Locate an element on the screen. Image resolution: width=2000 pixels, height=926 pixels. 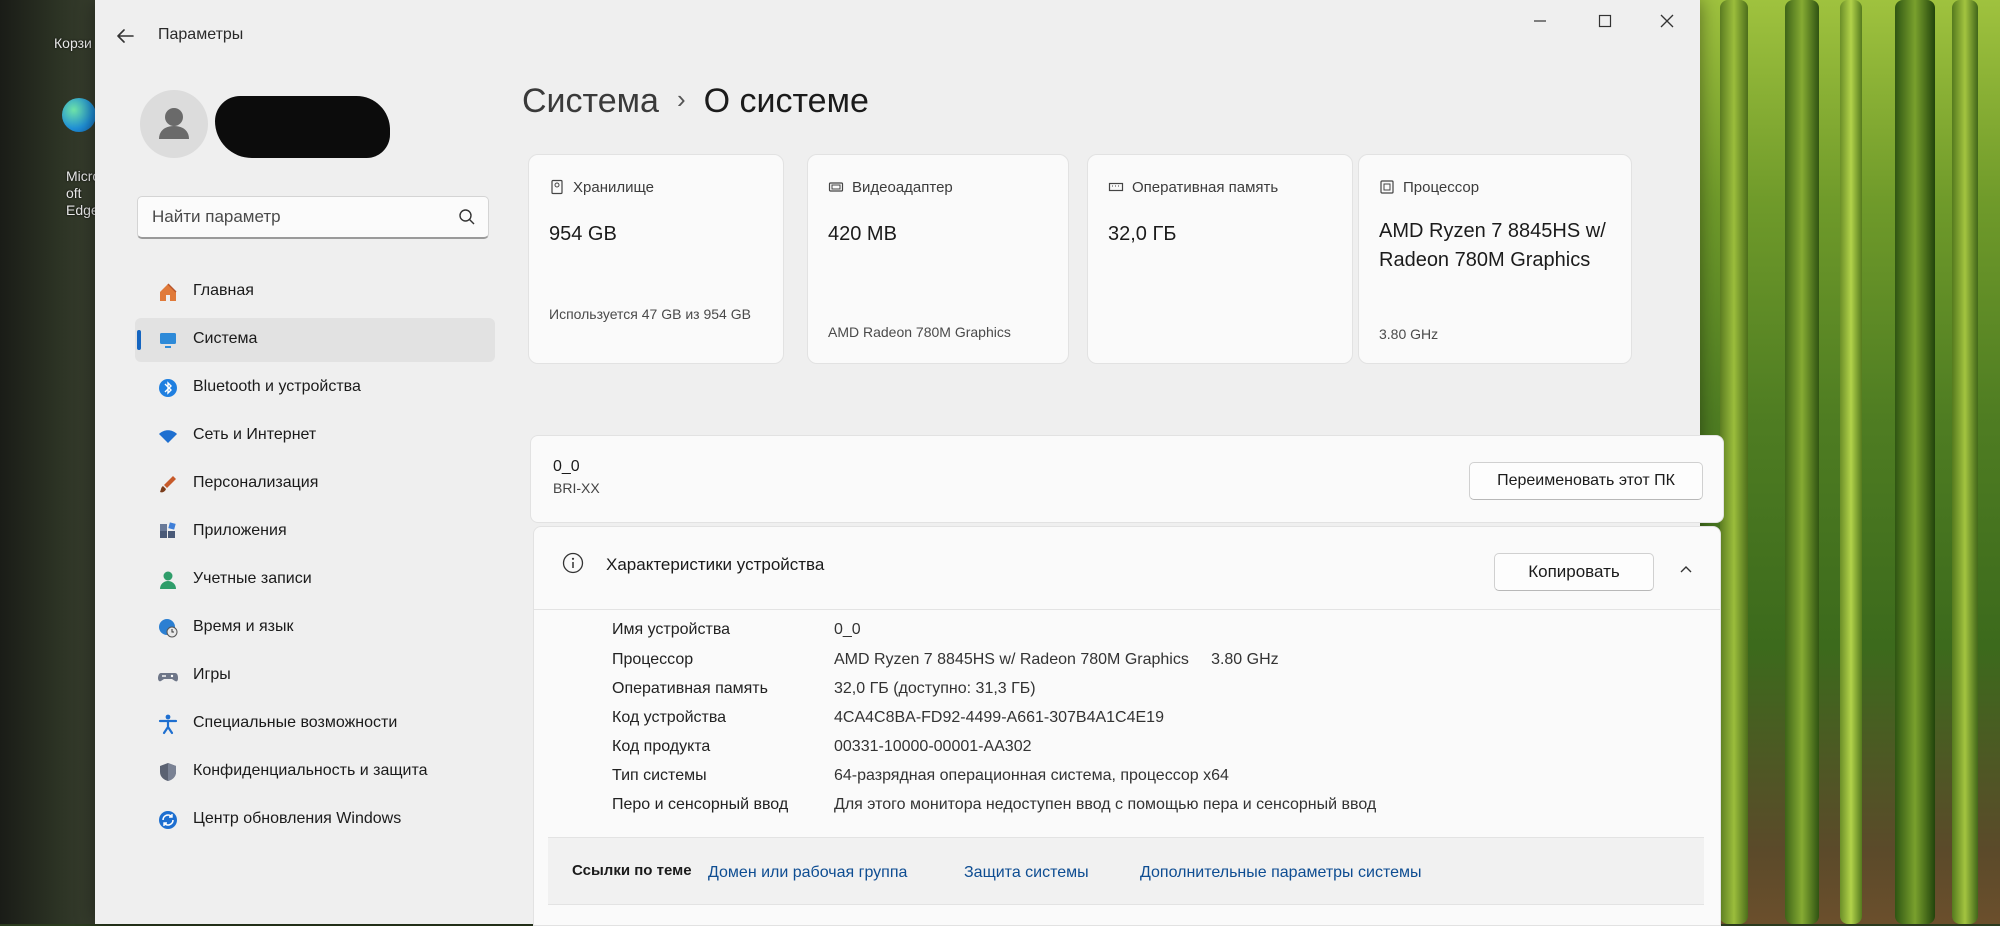
spec-value: 0_0 is located at coordinates (847, 629).